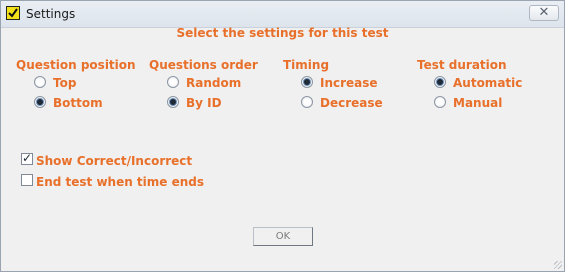  What do you see at coordinates (440, 82) in the screenshot?
I see `radio-automatic` at bounding box center [440, 82].